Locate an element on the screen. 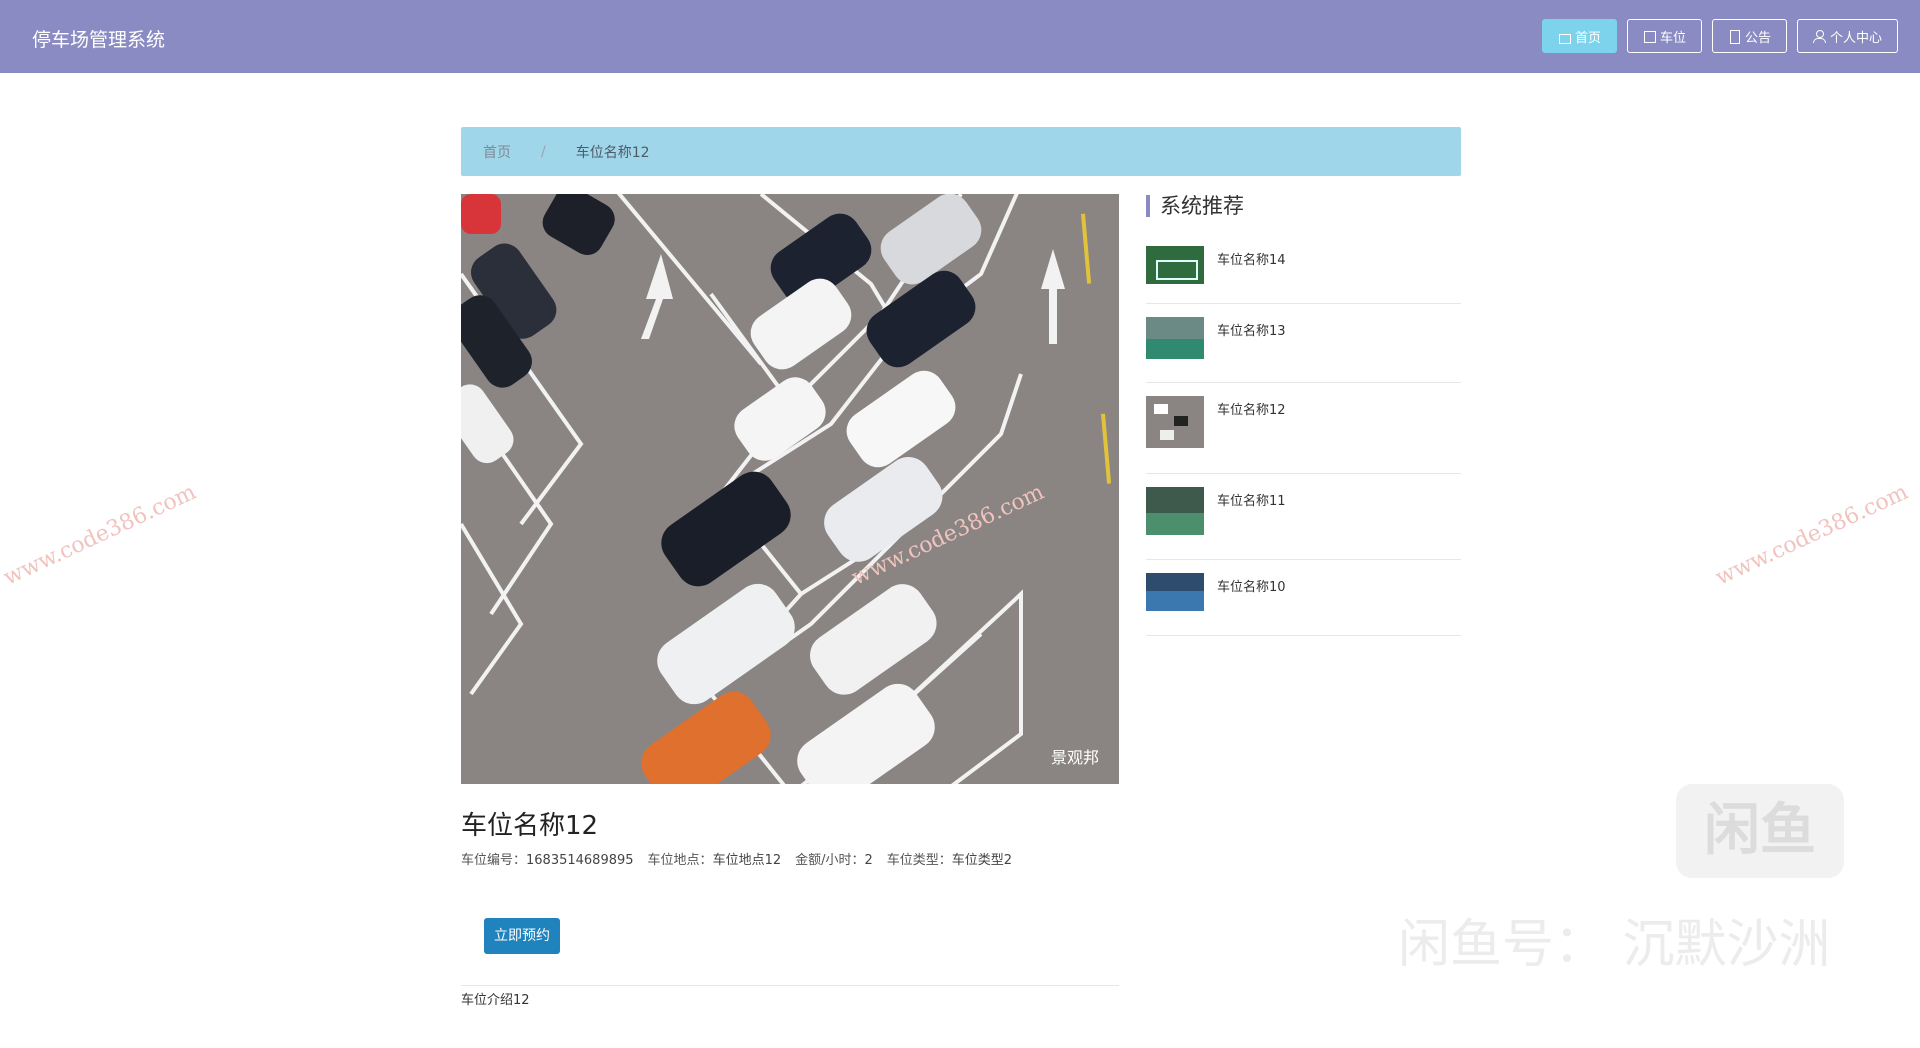  reserve-button: 立即预约 is located at coordinates (522, 936).